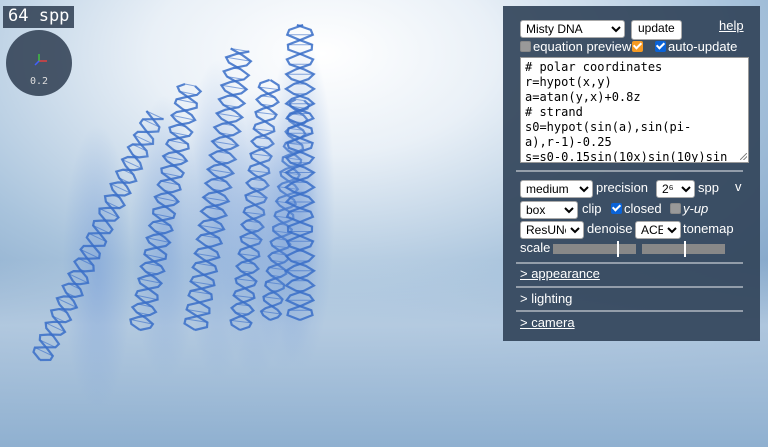  I want to click on tonemap-select: ACES, so click(658, 230).